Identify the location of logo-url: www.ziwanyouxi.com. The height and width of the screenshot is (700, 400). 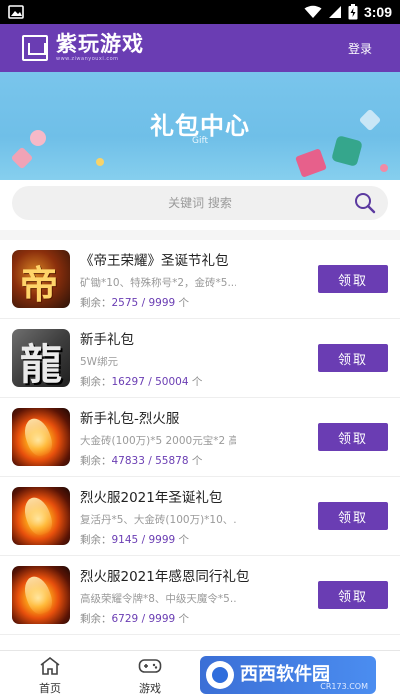
(87, 59).